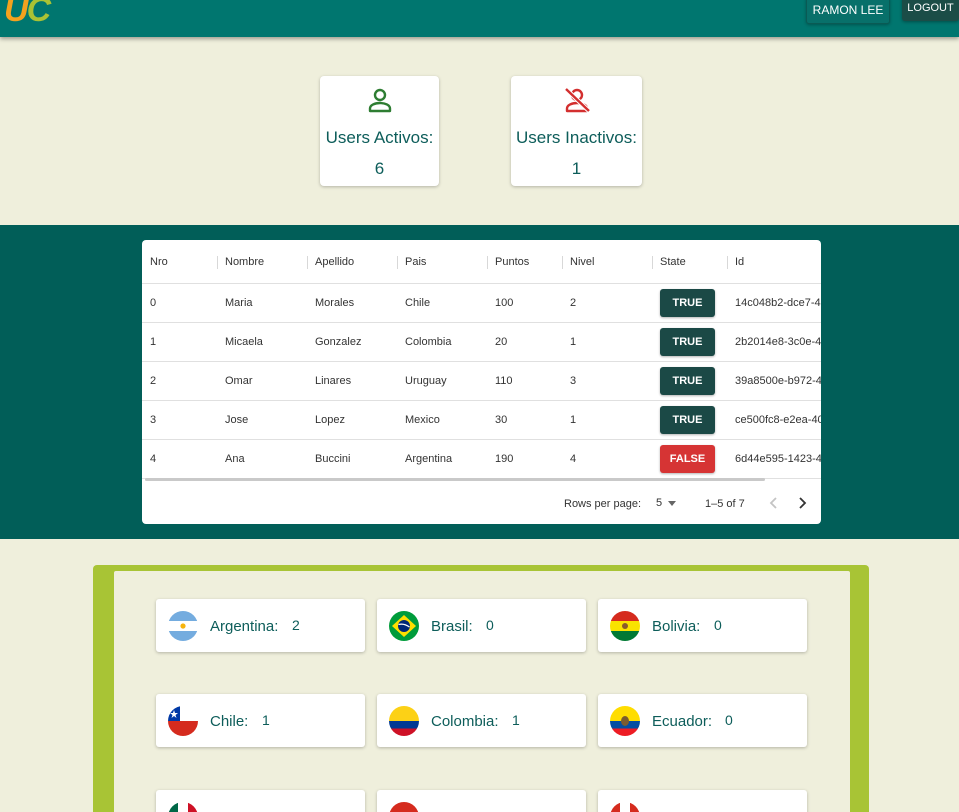  Describe the element at coordinates (778, 303) in the screenshot. I see `cell-id: 14c048b2-dce7-4` at that location.